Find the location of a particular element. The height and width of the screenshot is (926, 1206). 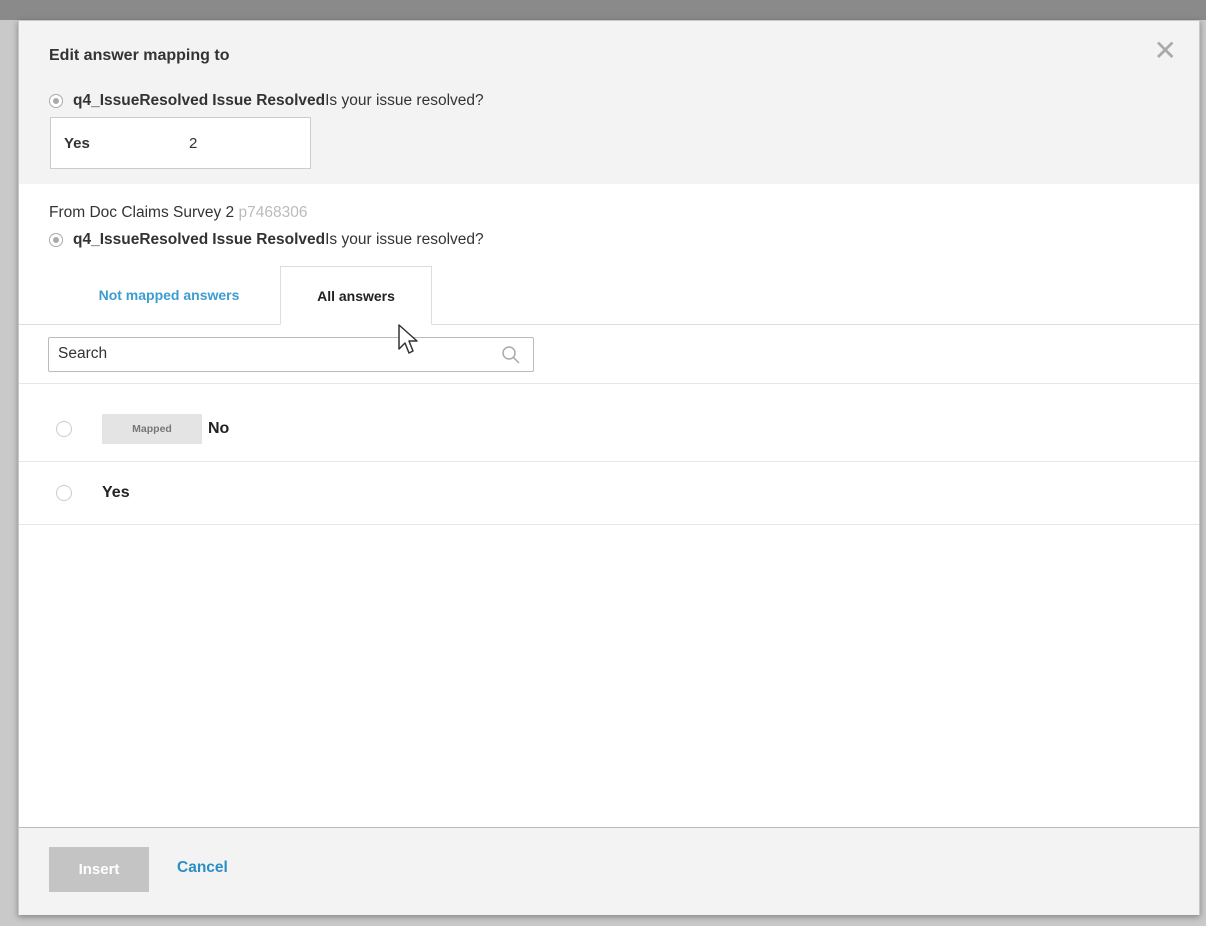

target-mapped-count: 2 is located at coordinates (193, 143).